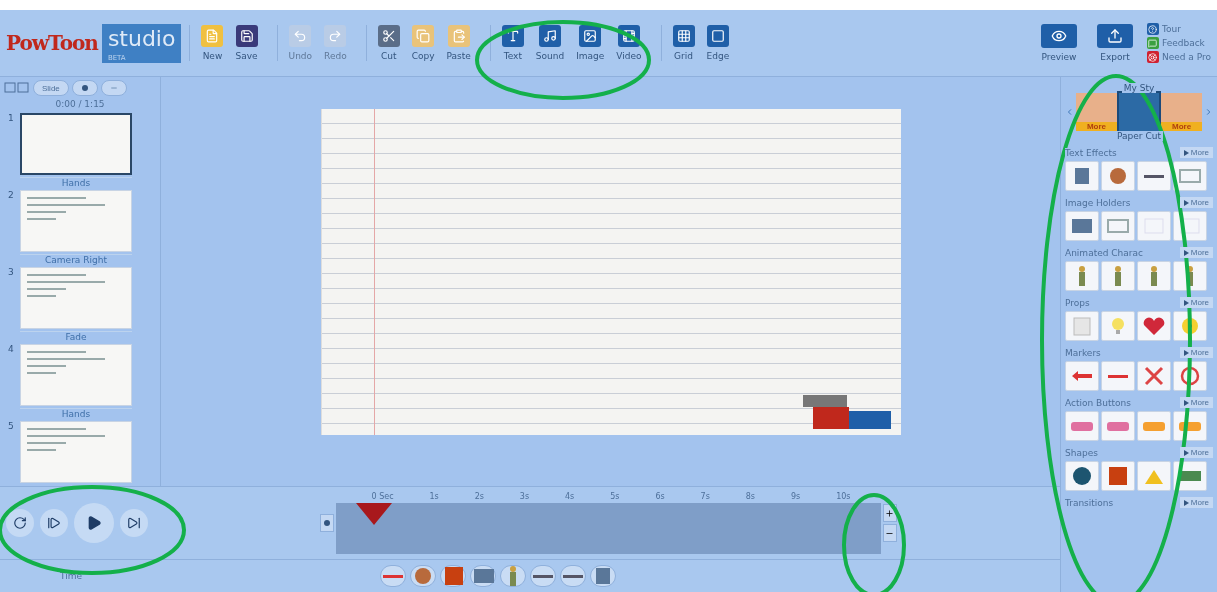  I want to click on grid-button: Grid, so click(683, 43).